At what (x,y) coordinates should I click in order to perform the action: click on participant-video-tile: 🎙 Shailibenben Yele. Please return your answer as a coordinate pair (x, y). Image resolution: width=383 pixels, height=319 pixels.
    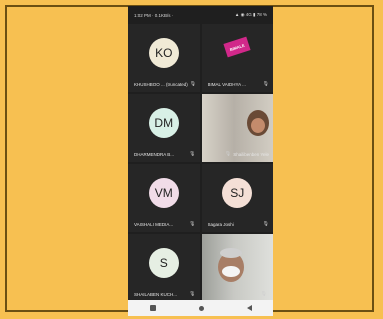
    Looking at the image, I should click on (237, 128).